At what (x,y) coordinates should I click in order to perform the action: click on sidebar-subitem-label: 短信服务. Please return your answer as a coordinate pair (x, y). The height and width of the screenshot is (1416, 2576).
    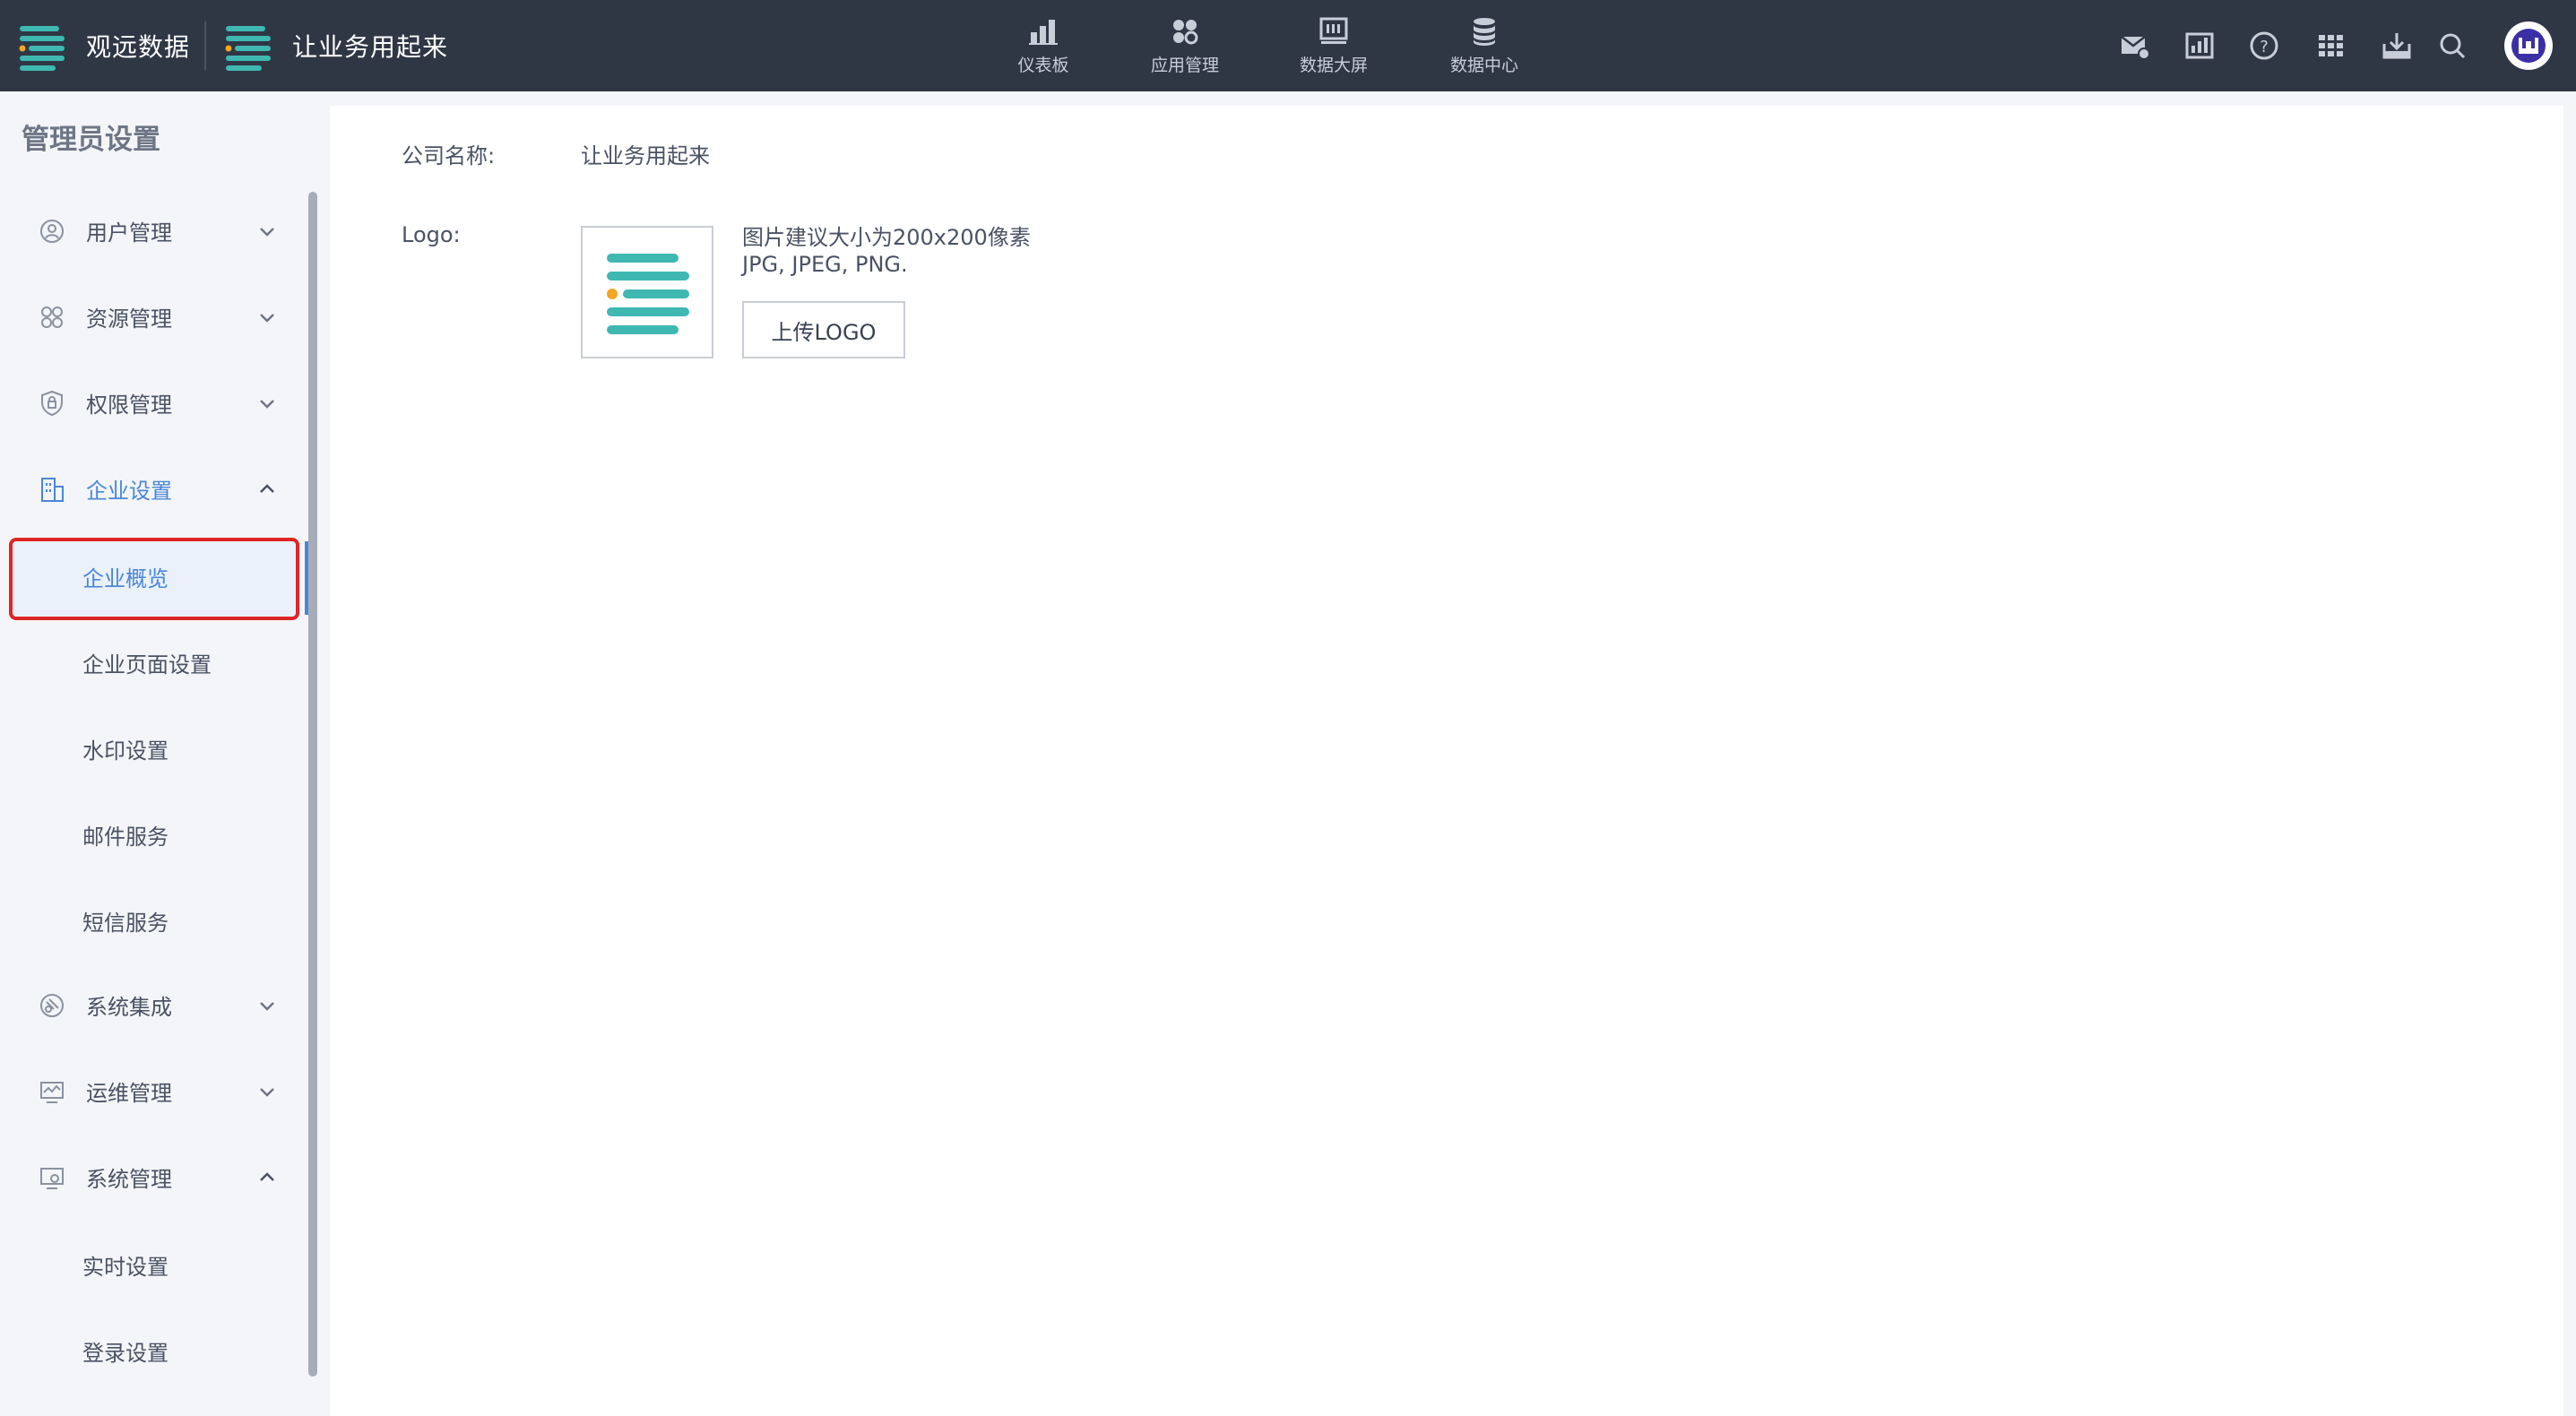
    Looking at the image, I should click on (125, 923).